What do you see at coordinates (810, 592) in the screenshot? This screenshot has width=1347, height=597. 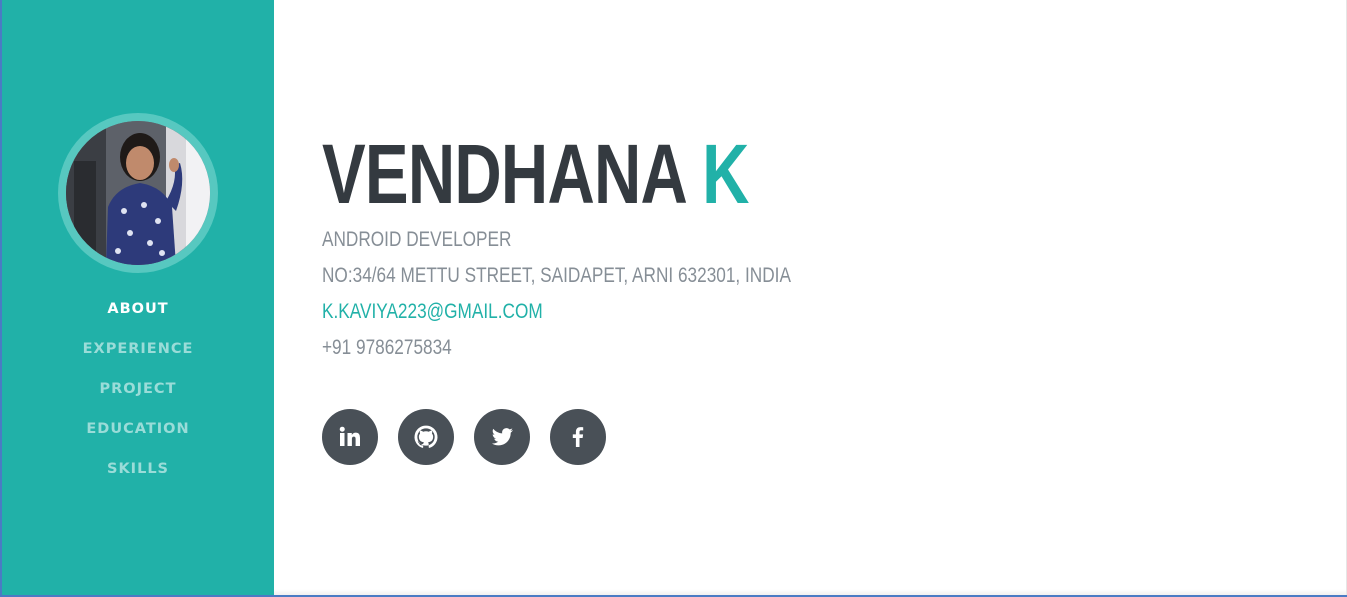 I see `bottom-shadow` at bounding box center [810, 592].